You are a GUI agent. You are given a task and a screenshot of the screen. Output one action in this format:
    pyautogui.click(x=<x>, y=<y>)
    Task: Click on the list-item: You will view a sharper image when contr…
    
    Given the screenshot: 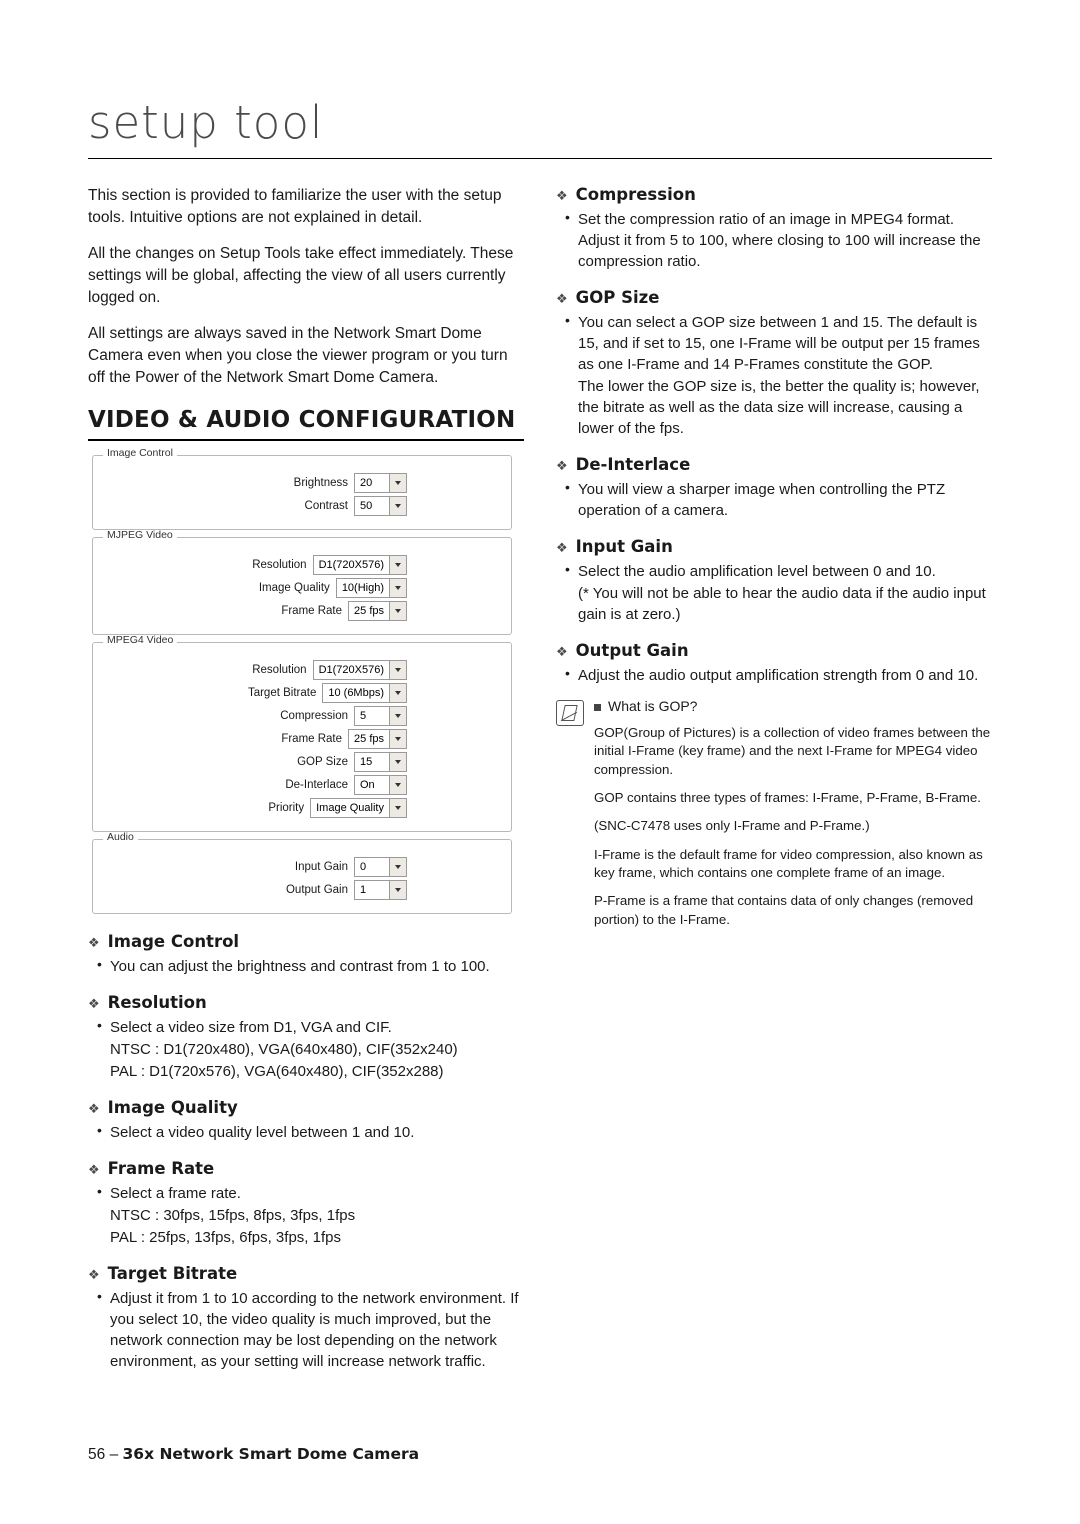 What is the action you would take?
    pyautogui.click(x=778, y=499)
    